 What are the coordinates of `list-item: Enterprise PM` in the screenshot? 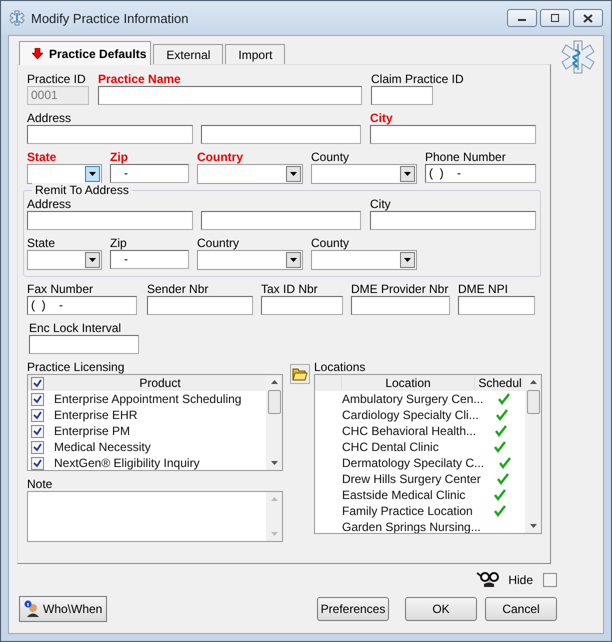 It's located at (92, 431).